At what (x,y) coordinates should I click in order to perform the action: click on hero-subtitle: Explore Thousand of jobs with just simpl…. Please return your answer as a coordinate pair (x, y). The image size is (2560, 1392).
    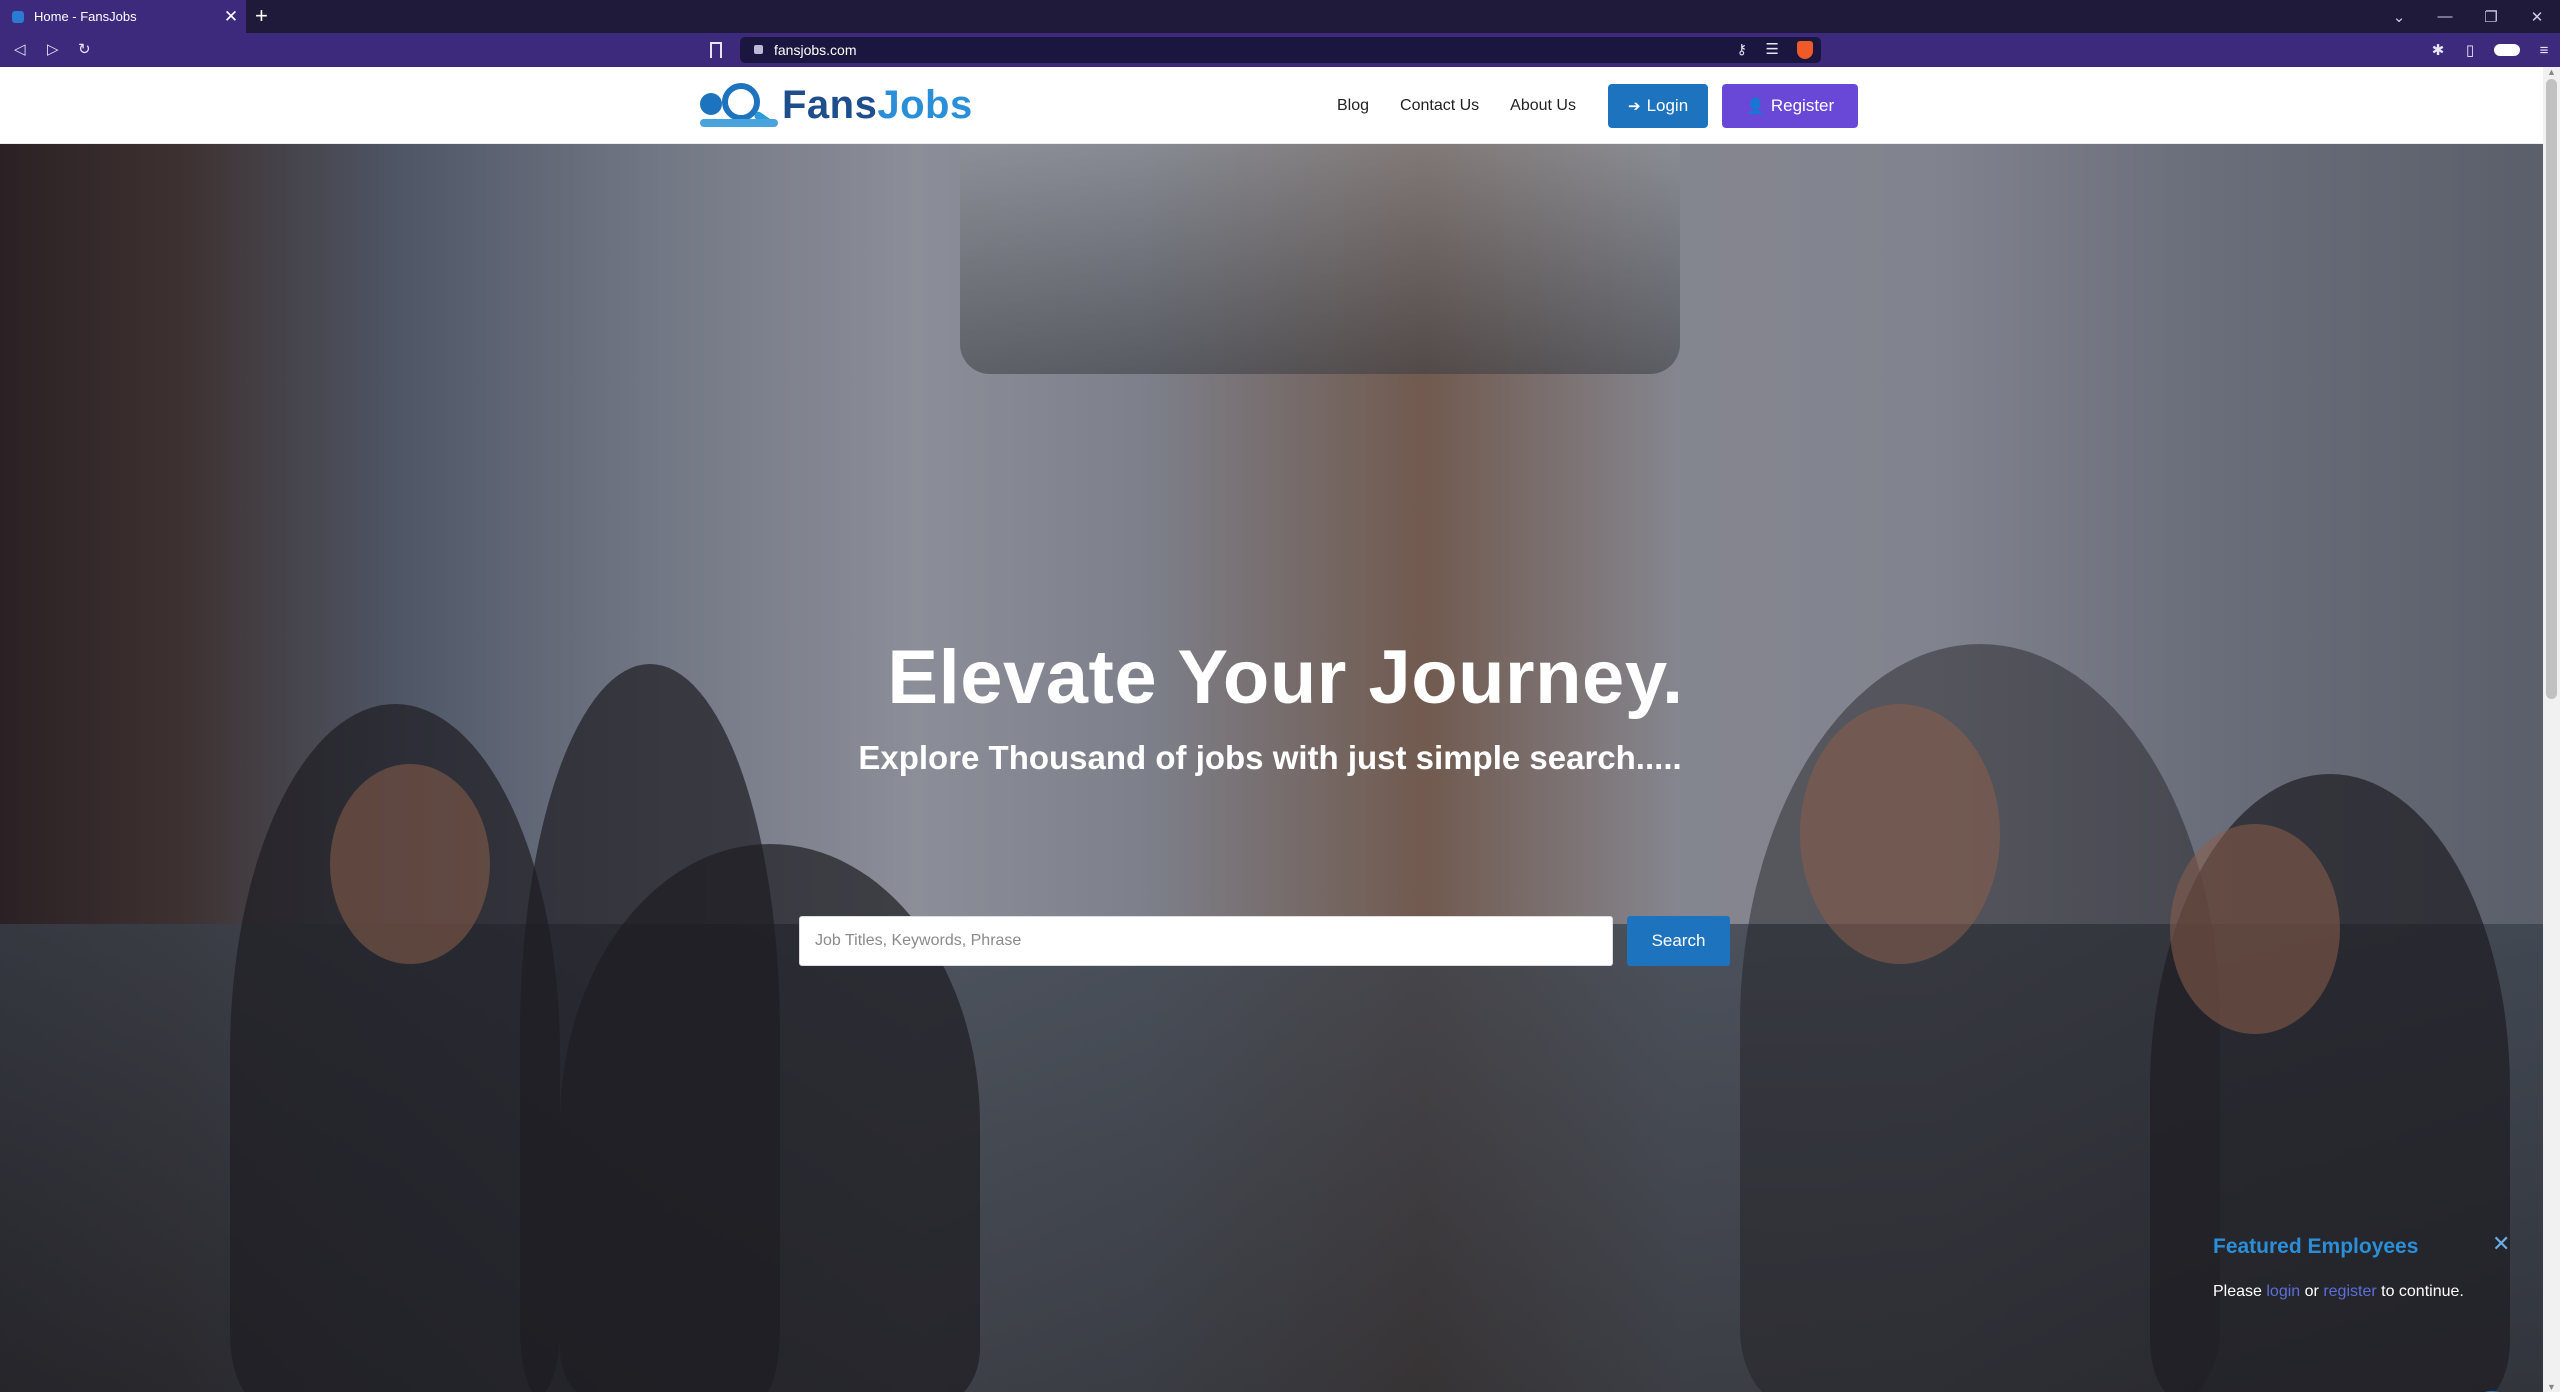
    Looking at the image, I should click on (1270, 757).